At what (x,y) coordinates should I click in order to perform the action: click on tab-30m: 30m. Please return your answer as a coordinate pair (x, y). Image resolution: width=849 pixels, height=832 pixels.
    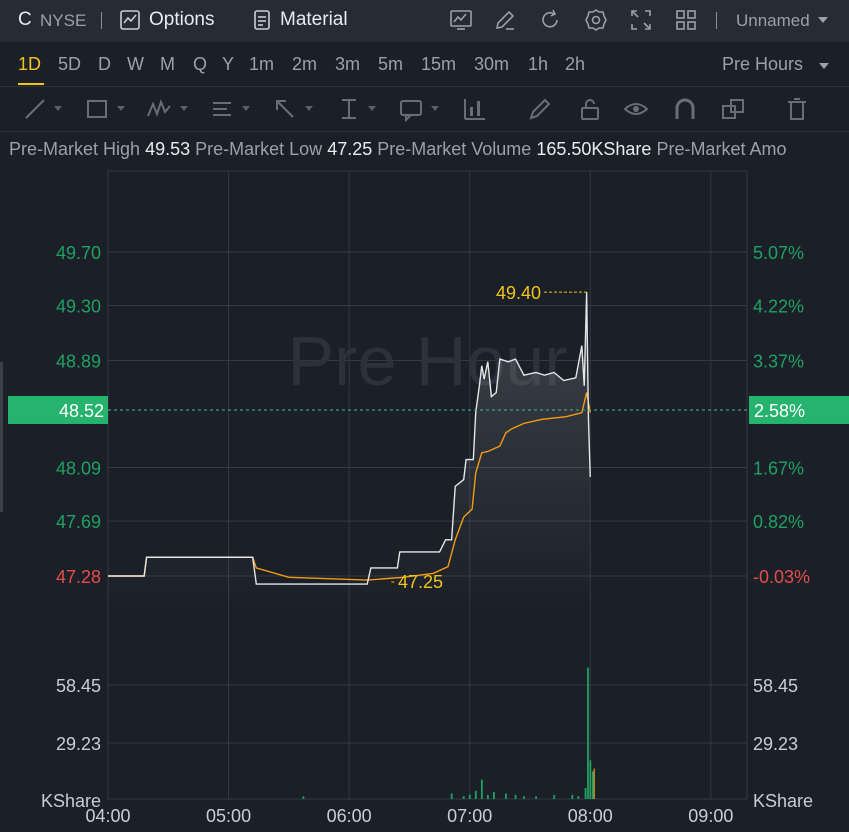
    Looking at the image, I should click on (491, 64).